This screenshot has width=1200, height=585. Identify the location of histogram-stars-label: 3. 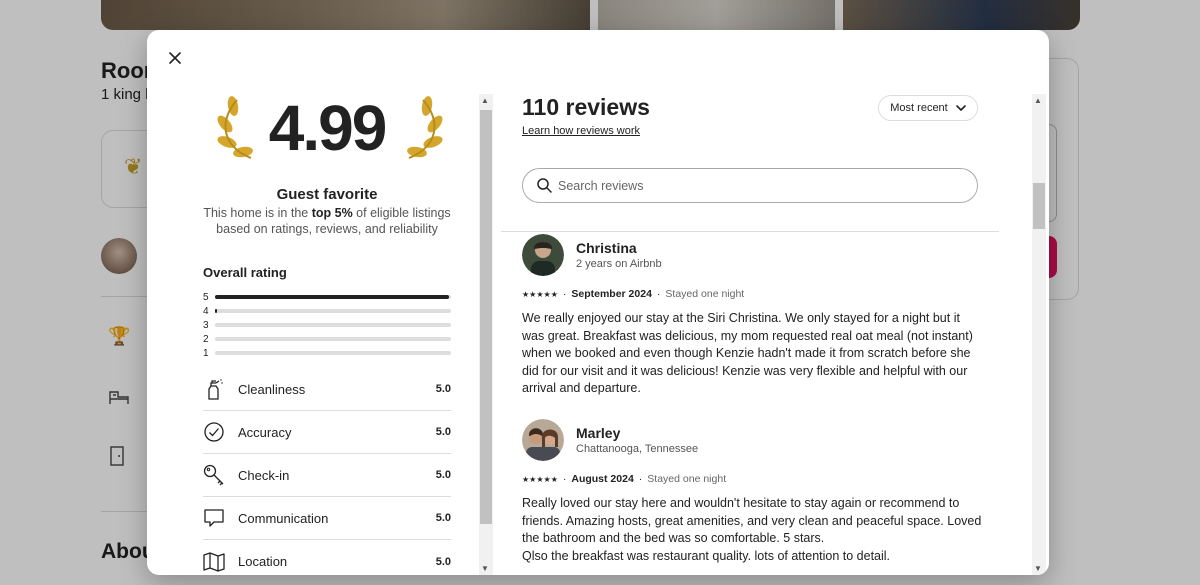
(206, 325).